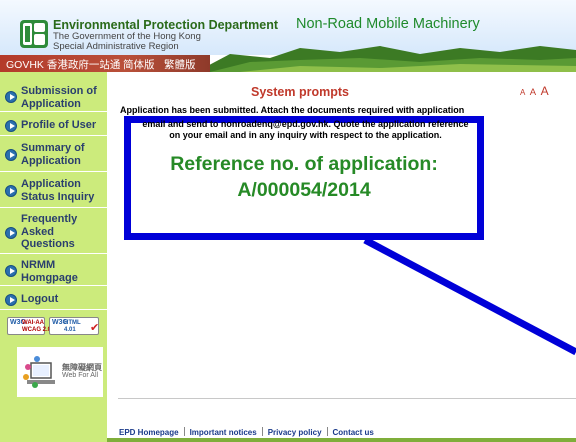 This screenshot has width=576, height=442. I want to click on sidebar-item-profile: Profile of User, so click(53, 125).